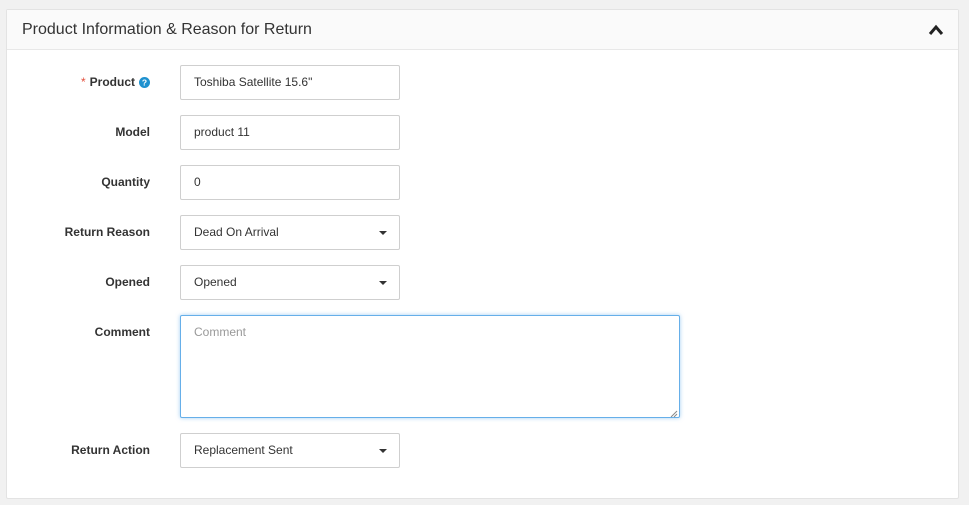 The width and height of the screenshot is (969, 505). Describe the element at coordinates (290, 182) in the screenshot. I see `quantity-input: 0` at that location.